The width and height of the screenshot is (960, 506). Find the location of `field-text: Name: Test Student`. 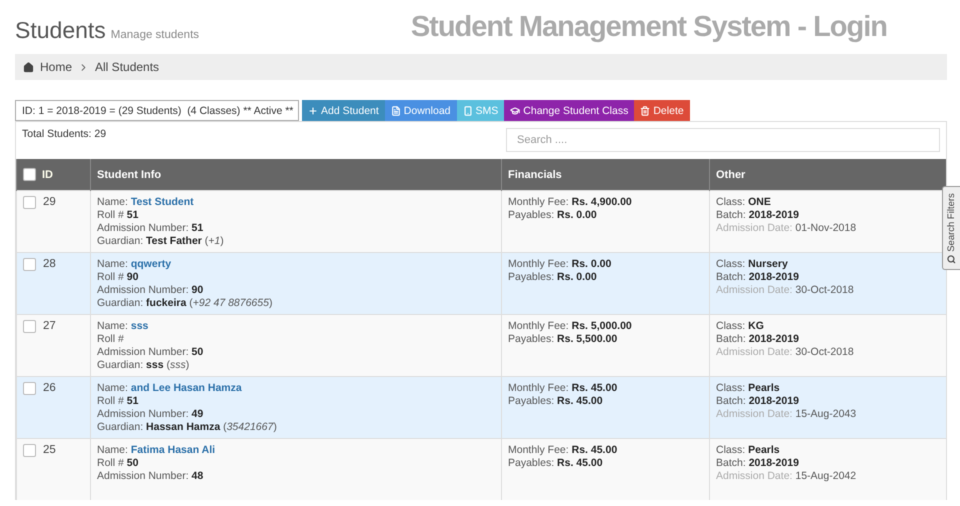

field-text: Name: Test Student is located at coordinates (146, 202).